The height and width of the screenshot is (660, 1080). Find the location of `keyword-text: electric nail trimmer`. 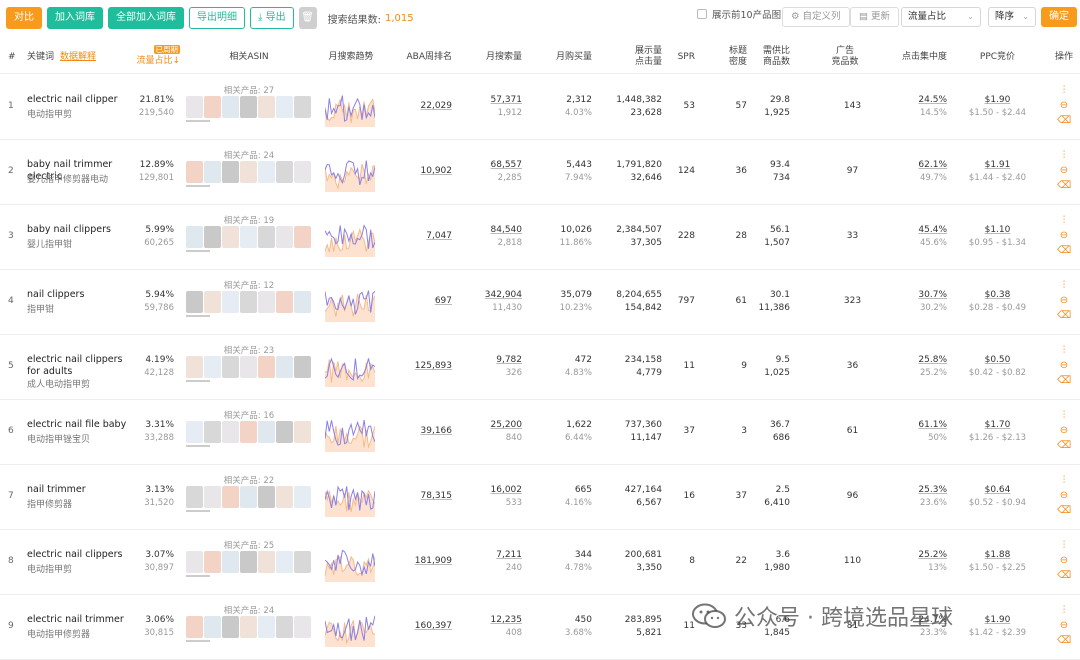

keyword-text: electric nail trimmer is located at coordinates (79, 620).